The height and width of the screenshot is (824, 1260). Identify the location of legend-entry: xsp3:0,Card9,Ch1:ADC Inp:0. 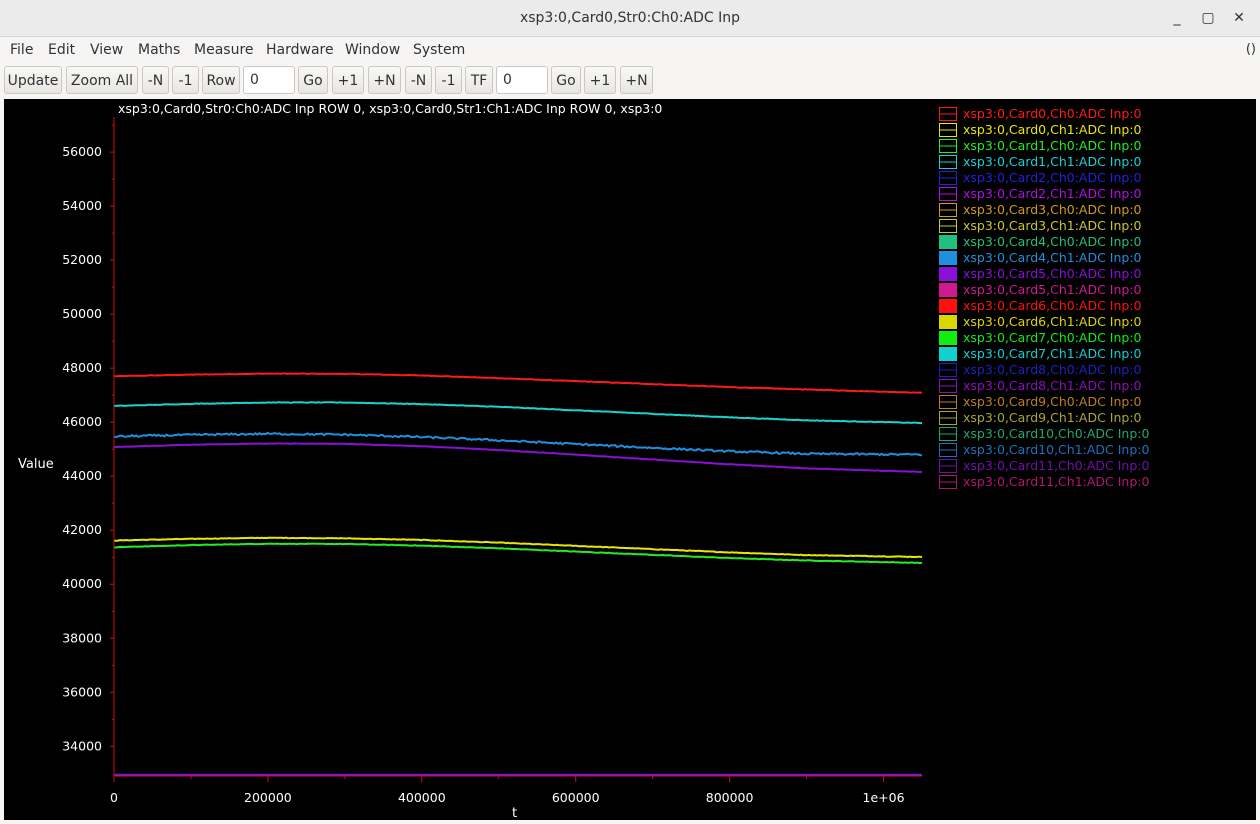
(1040, 417).